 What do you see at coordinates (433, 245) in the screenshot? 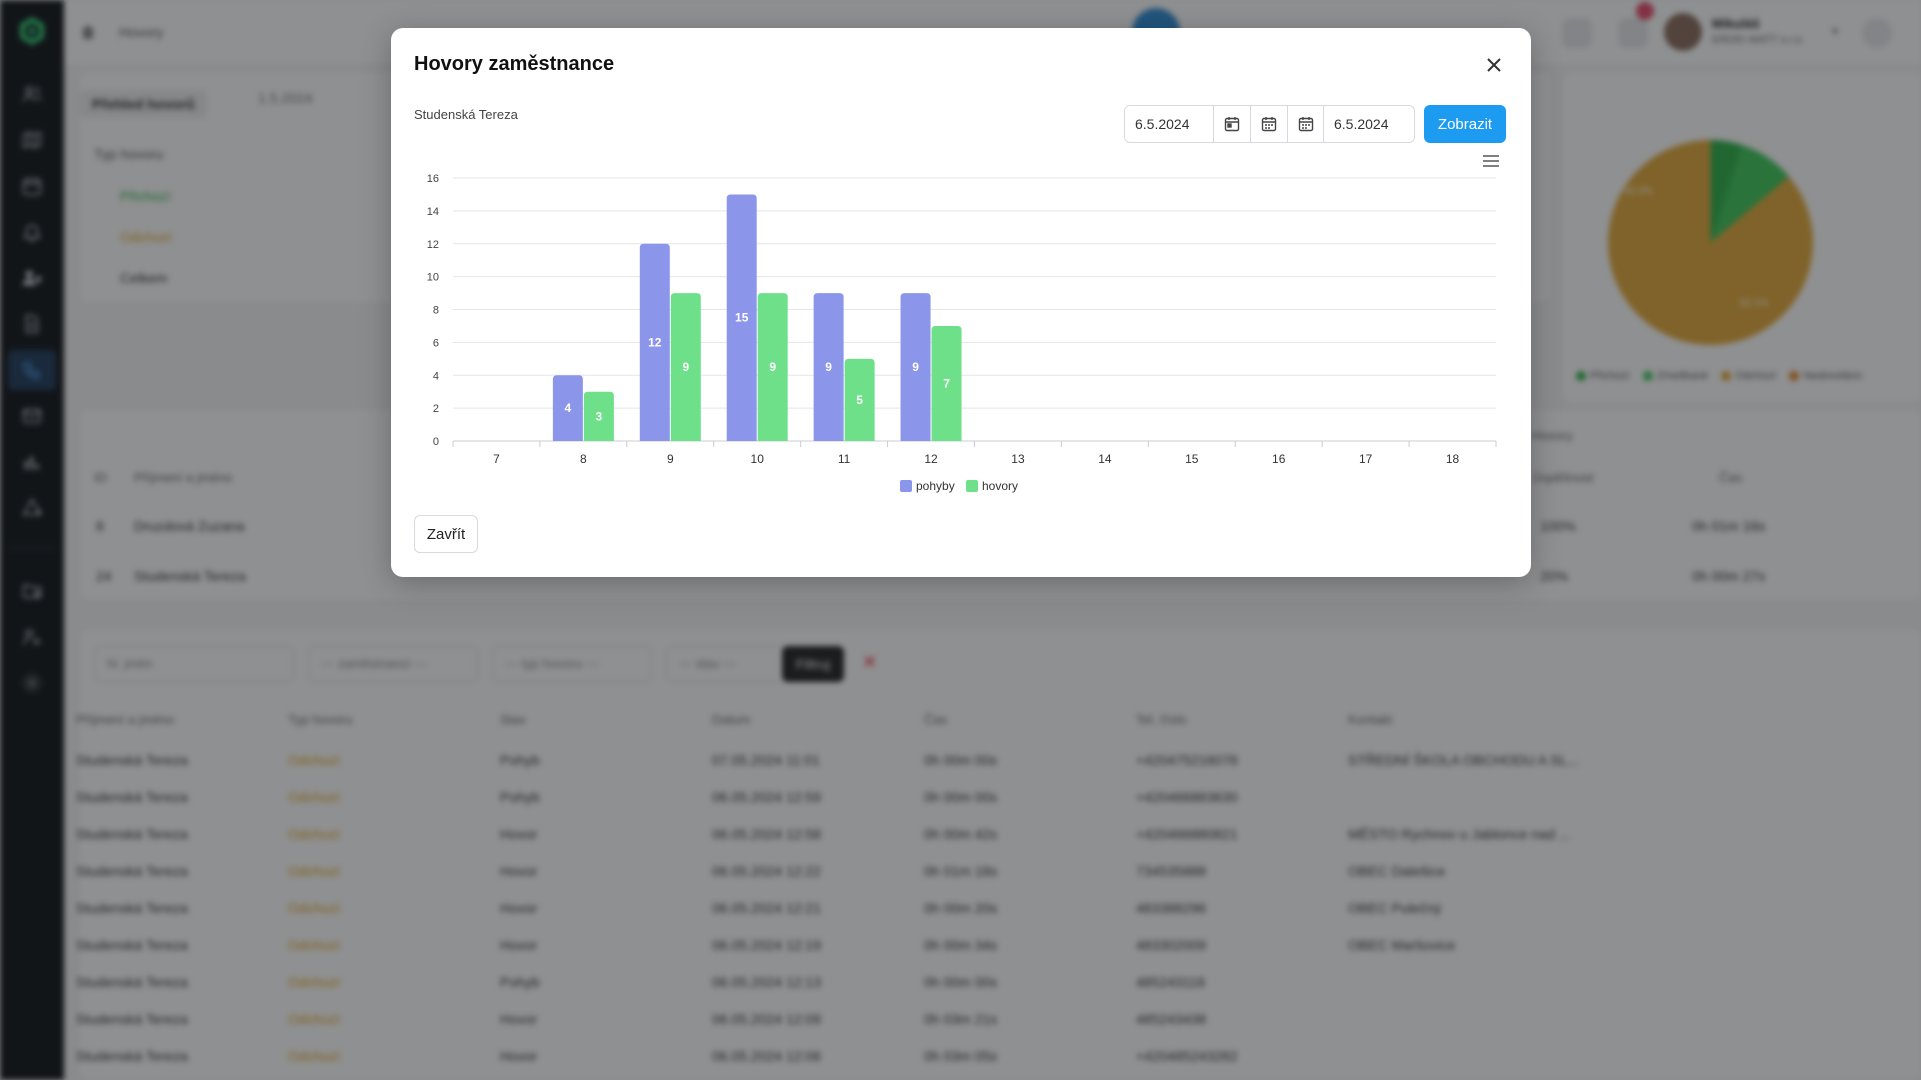
I see `y-tick-label: 12` at bounding box center [433, 245].